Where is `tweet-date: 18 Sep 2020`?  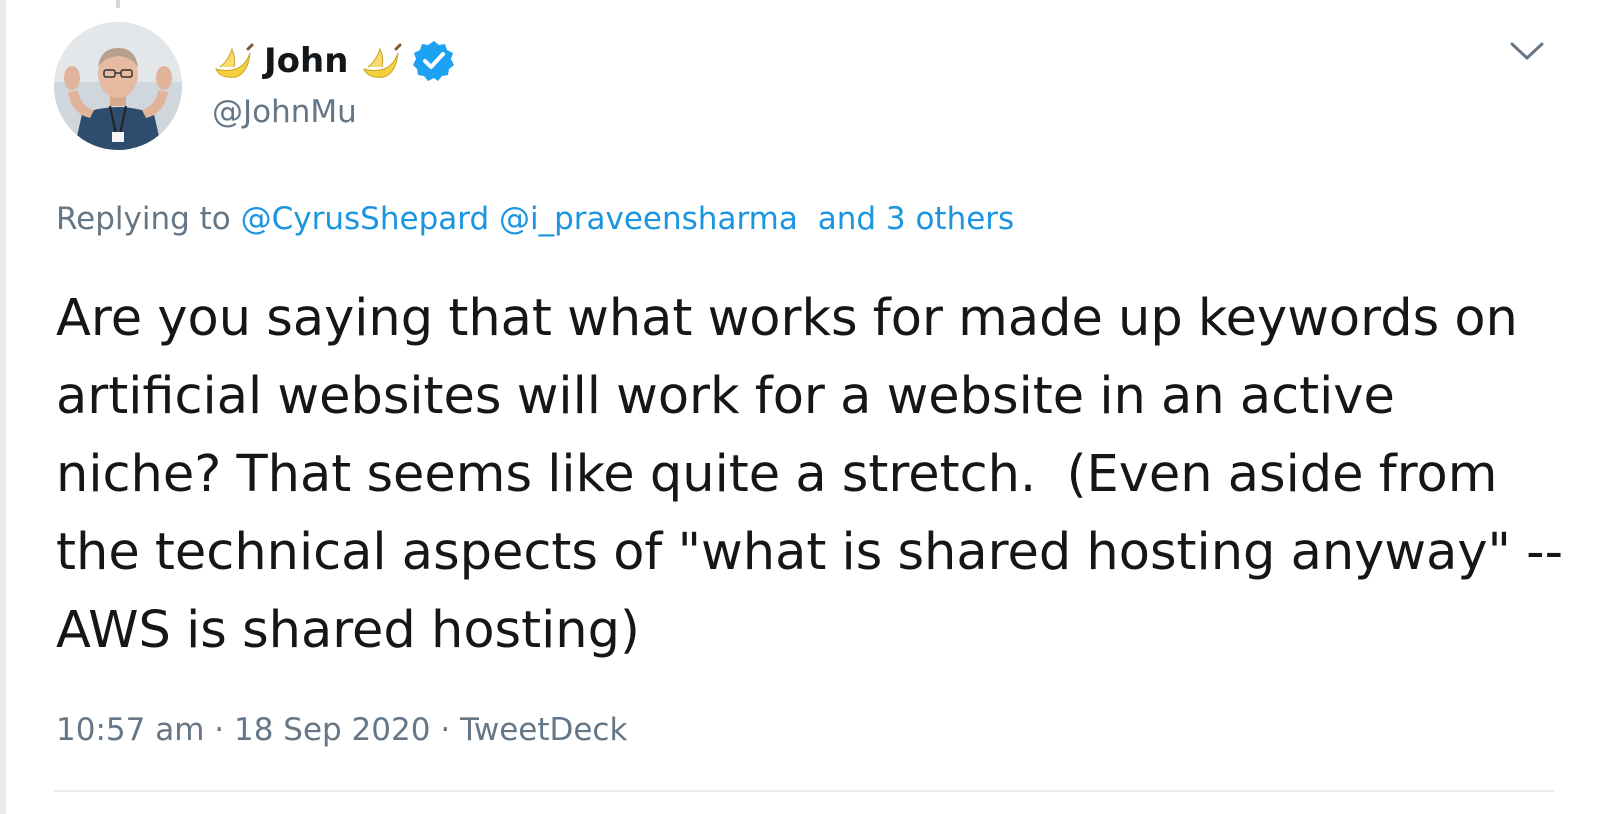
tweet-date: 18 Sep 2020 is located at coordinates (332, 730).